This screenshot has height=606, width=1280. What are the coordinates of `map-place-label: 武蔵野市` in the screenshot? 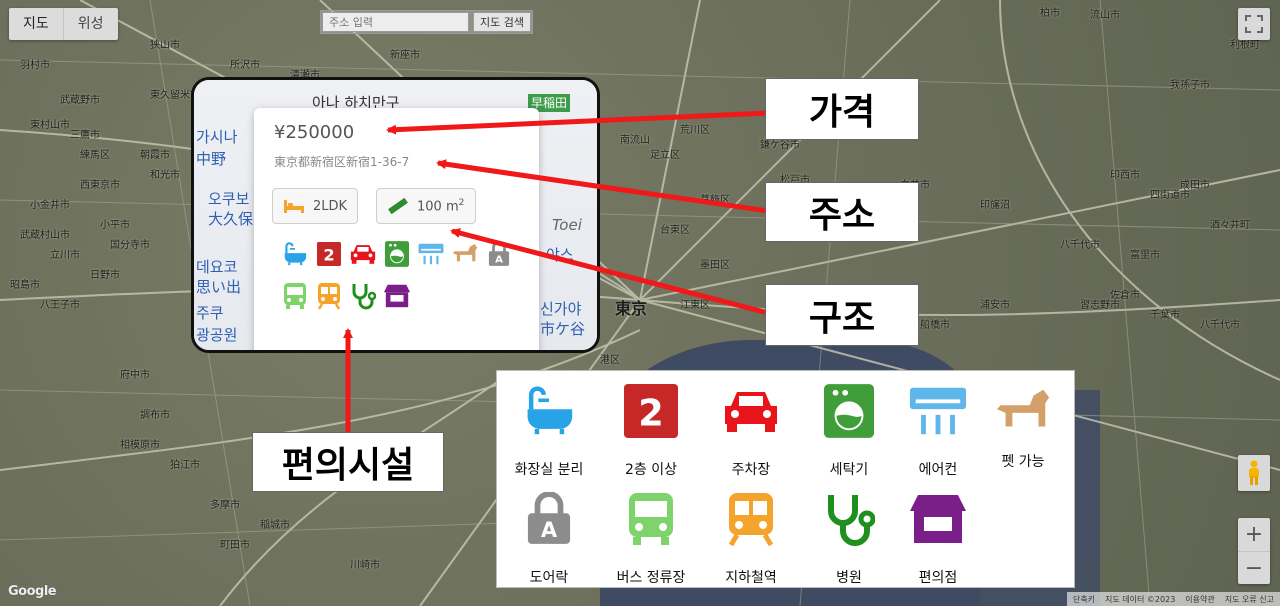 It's located at (80, 100).